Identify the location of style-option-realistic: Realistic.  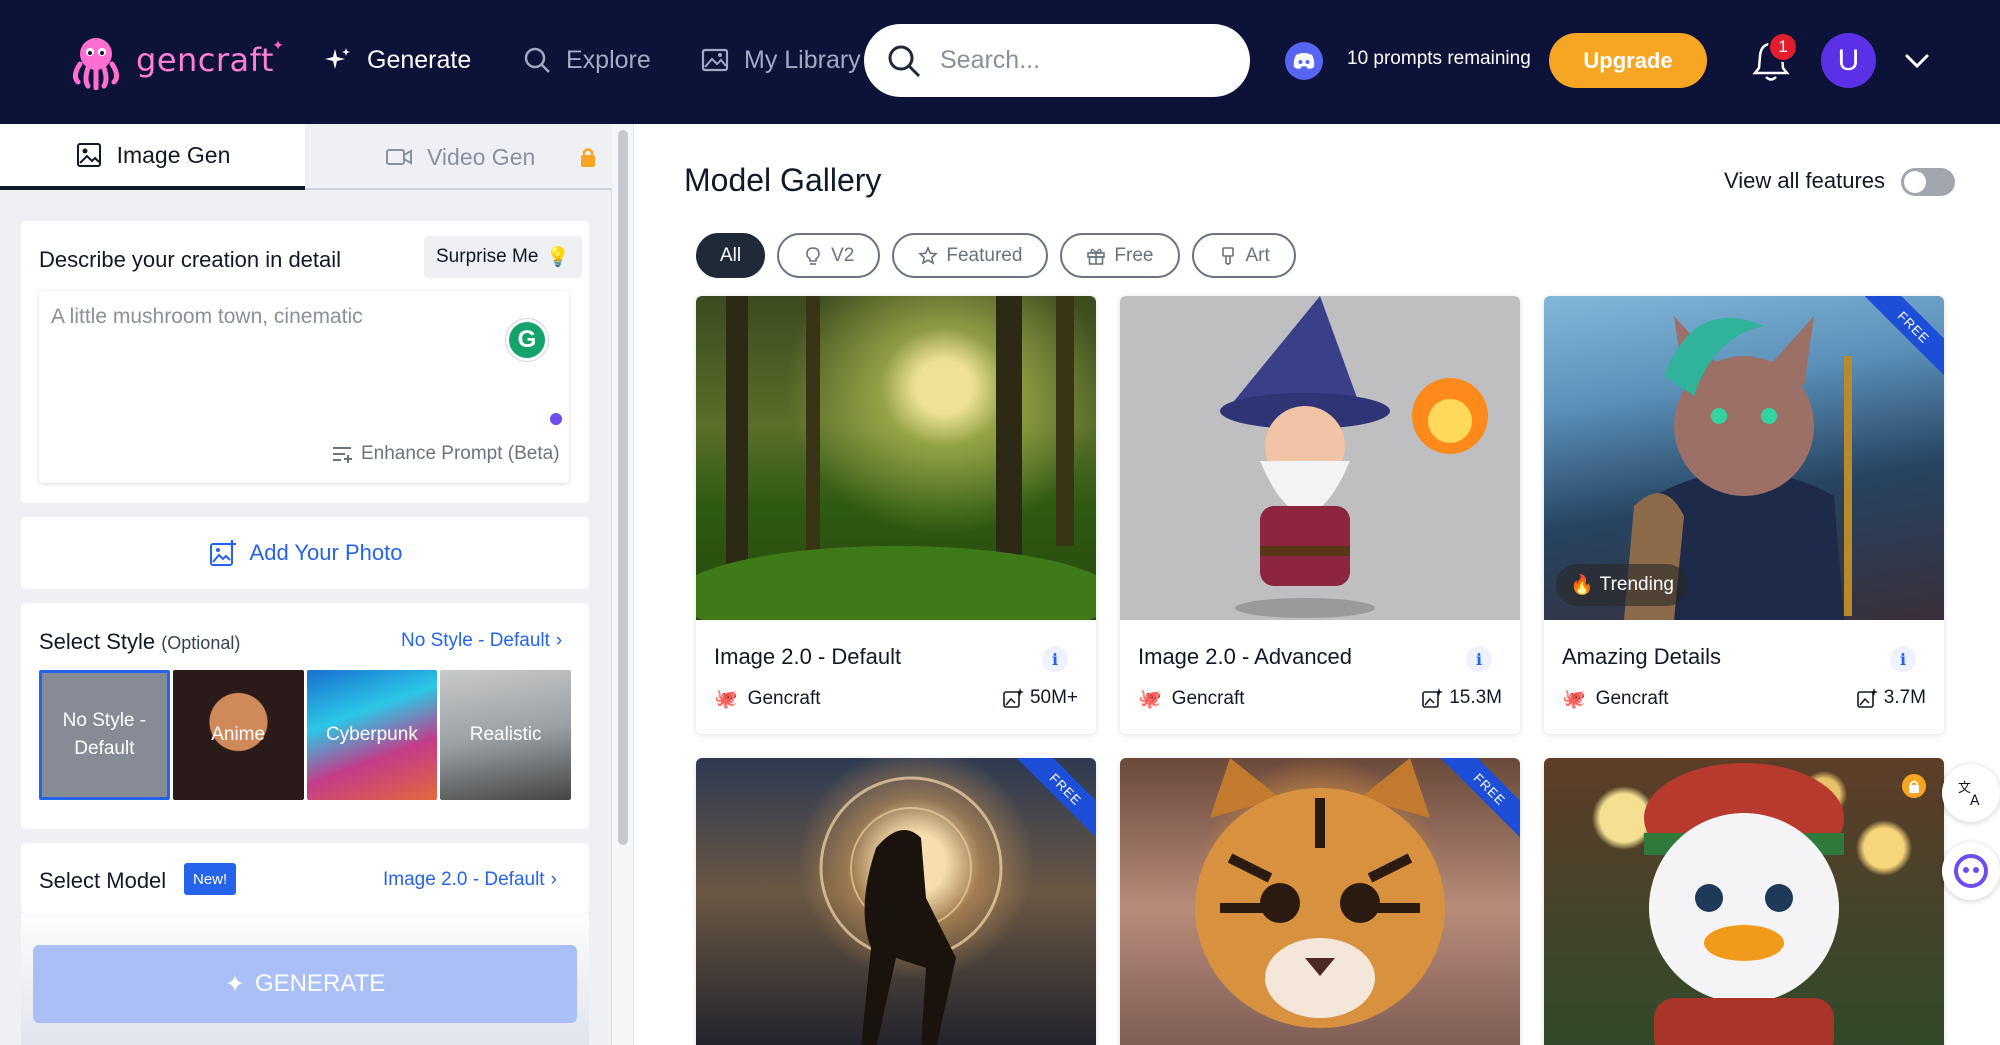
(506, 735).